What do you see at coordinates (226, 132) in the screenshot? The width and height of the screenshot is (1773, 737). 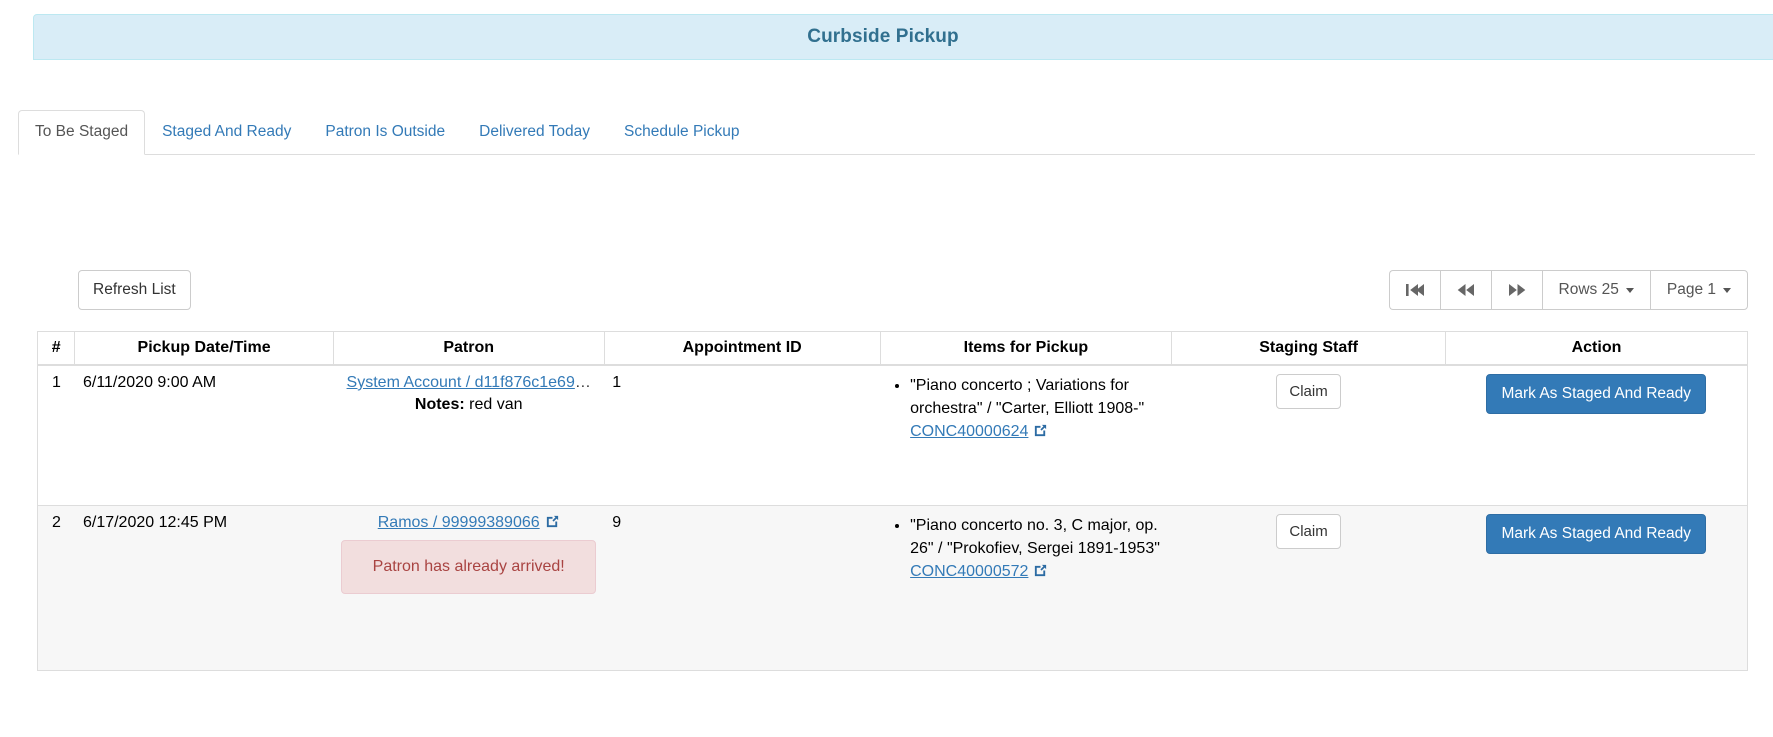 I see `tab-staged-and-ready: Staged And Ready` at bounding box center [226, 132].